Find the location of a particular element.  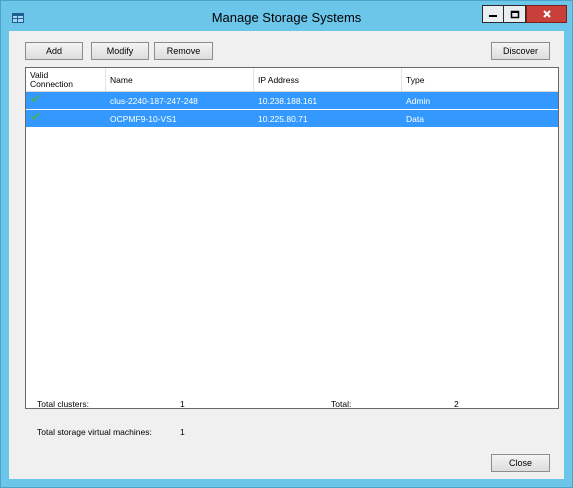

close-icon is located at coordinates (546, 14).